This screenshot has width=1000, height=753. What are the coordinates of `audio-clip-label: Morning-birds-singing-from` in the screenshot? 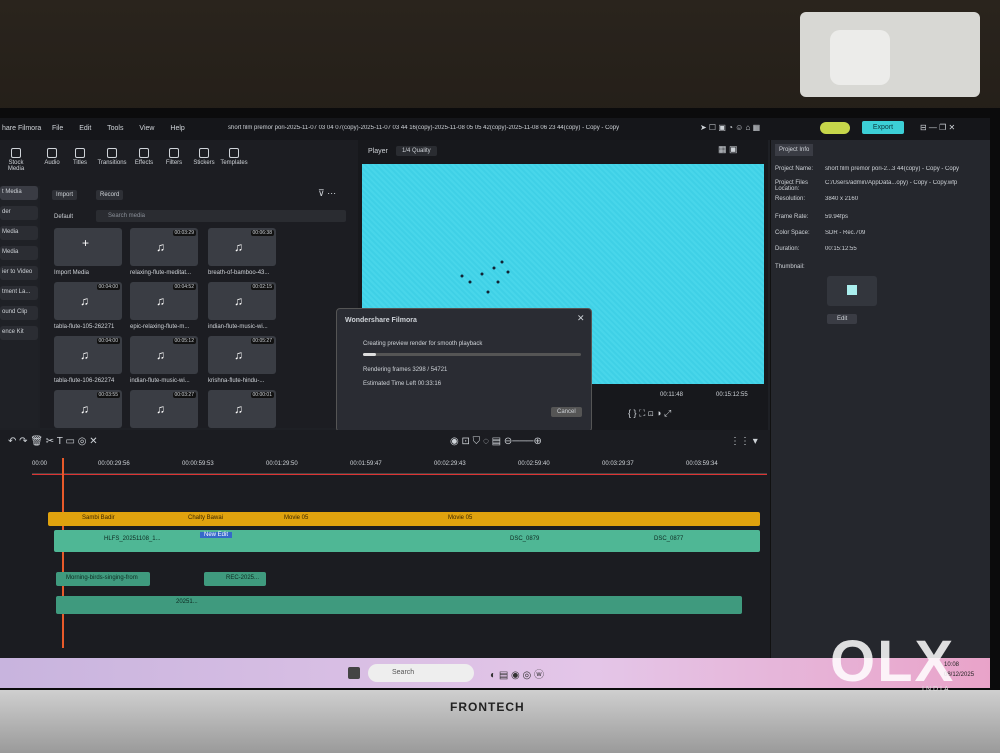 It's located at (102, 578).